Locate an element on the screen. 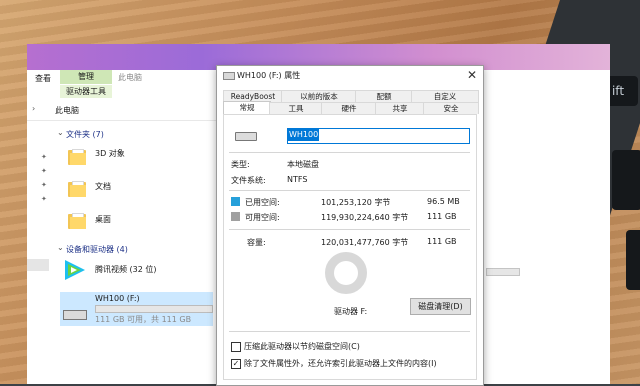 The image size is (640, 386). used-space-bytes: 101,253,120 字节 is located at coordinates (356, 202).